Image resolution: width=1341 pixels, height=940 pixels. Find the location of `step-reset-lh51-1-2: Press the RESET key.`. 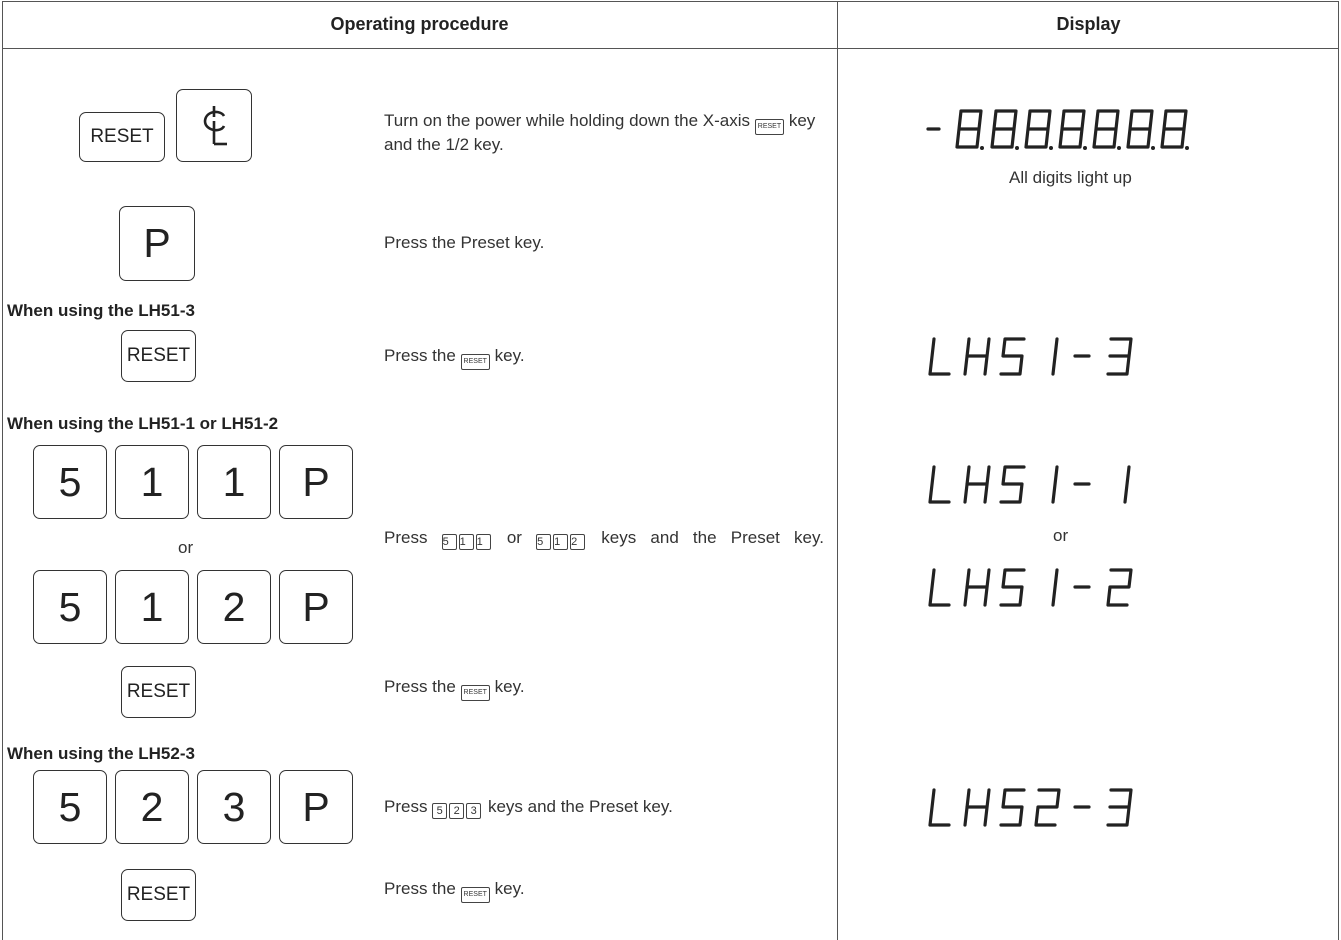

step-reset-lh51-1-2: Press the RESET key. is located at coordinates (454, 689).